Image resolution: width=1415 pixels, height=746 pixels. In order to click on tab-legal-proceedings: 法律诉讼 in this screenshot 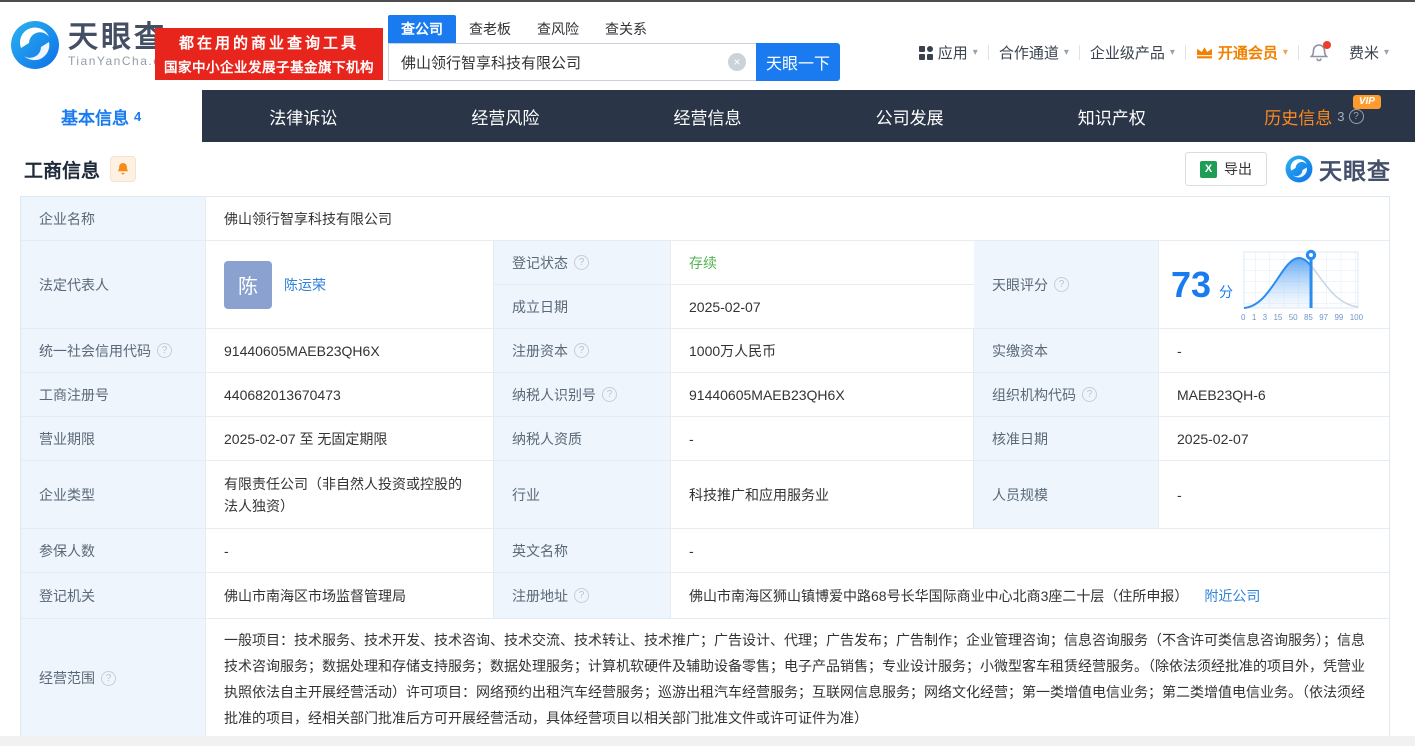, I will do `click(303, 116)`.